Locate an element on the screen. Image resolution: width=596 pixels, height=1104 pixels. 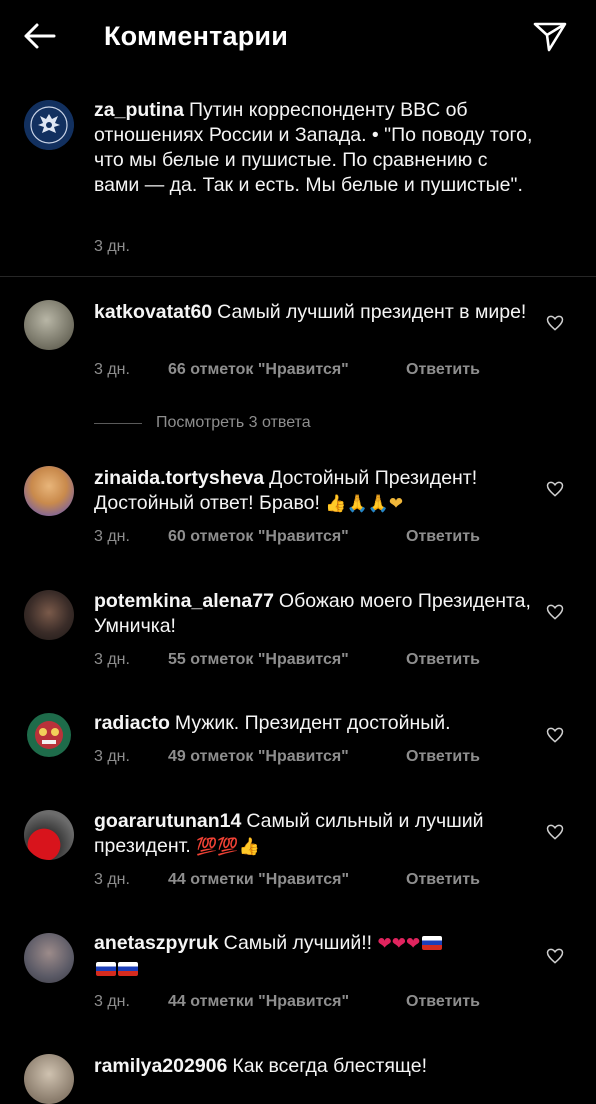
likes-count: 55 отметок "Нравится" is located at coordinates (287, 660).